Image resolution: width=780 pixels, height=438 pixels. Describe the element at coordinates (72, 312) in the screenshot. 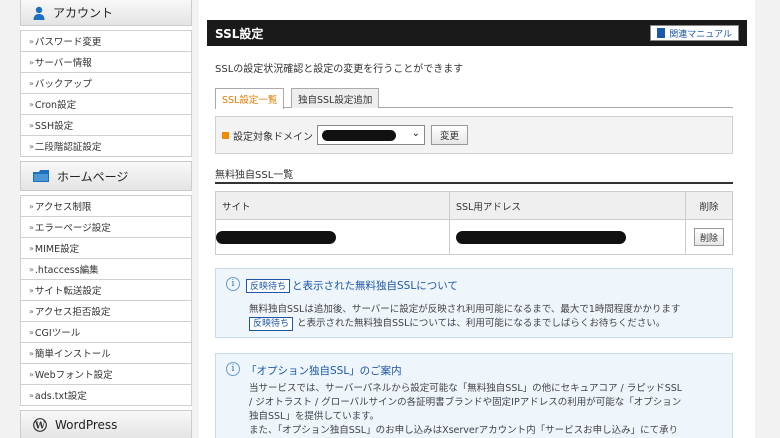

I see `sidebar-item-label: アクセス拒否設定` at that location.